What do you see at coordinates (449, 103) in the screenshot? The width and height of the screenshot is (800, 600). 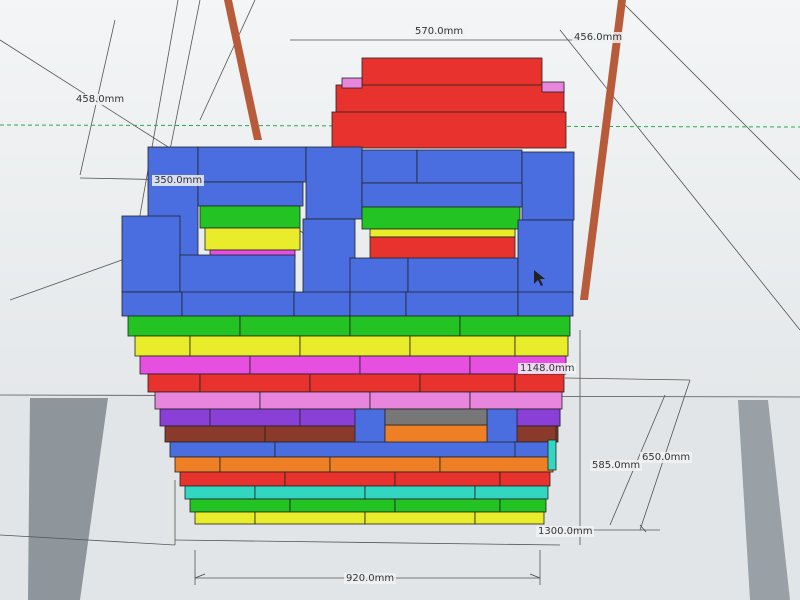 I see `back-top-block` at bounding box center [449, 103].